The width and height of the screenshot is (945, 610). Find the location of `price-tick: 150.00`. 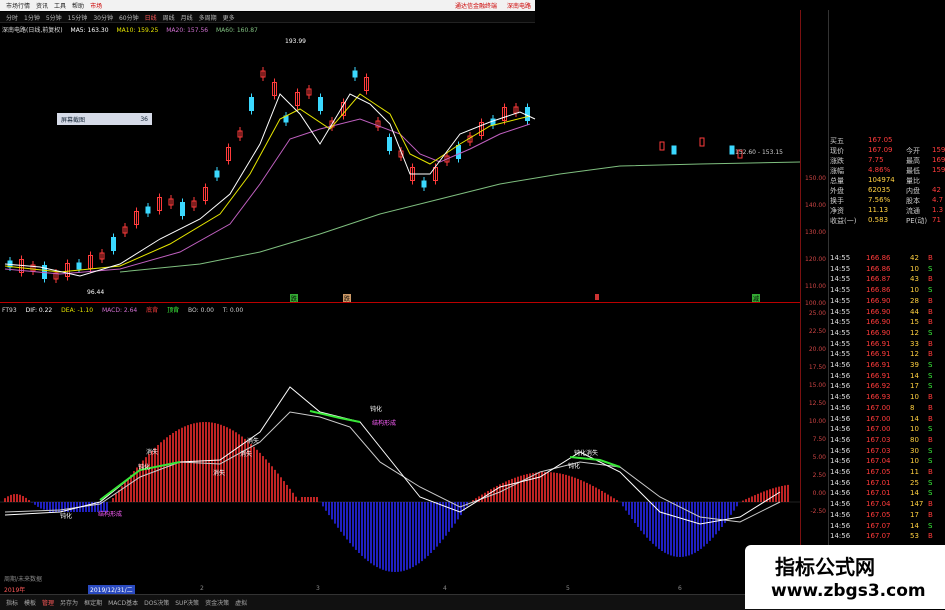

price-tick: 150.00 is located at coordinates (815, 178).